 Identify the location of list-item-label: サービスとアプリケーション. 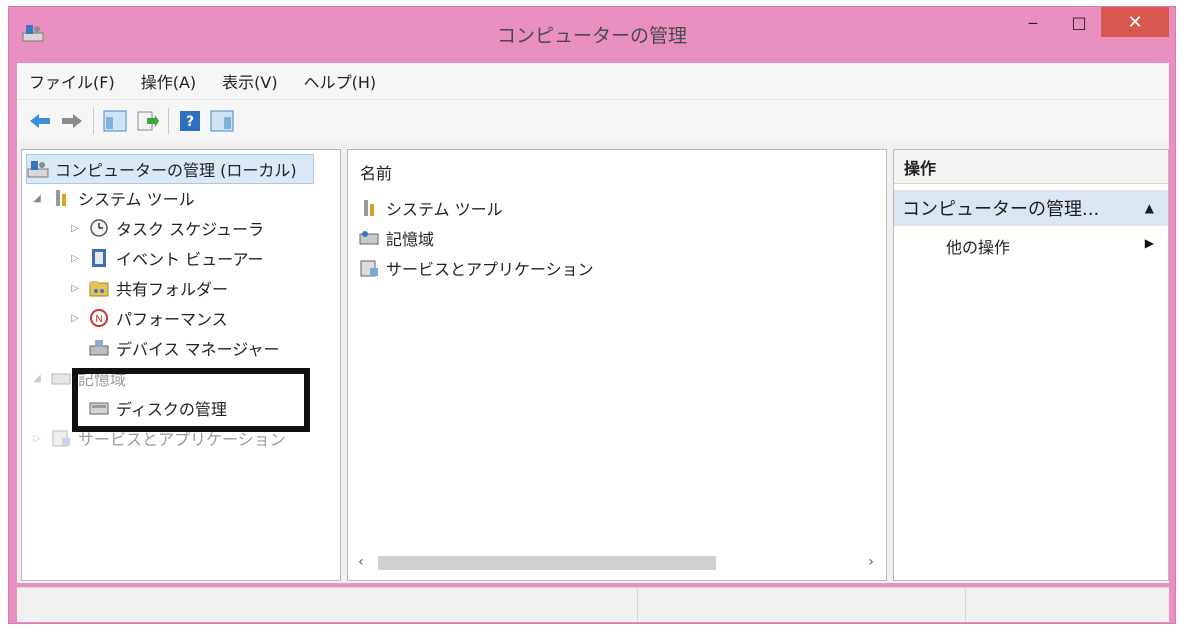
(490, 269).